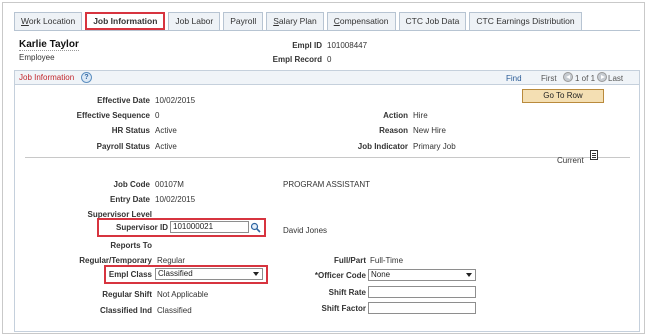  What do you see at coordinates (395, 115) in the screenshot?
I see `action-label: Action` at bounding box center [395, 115].